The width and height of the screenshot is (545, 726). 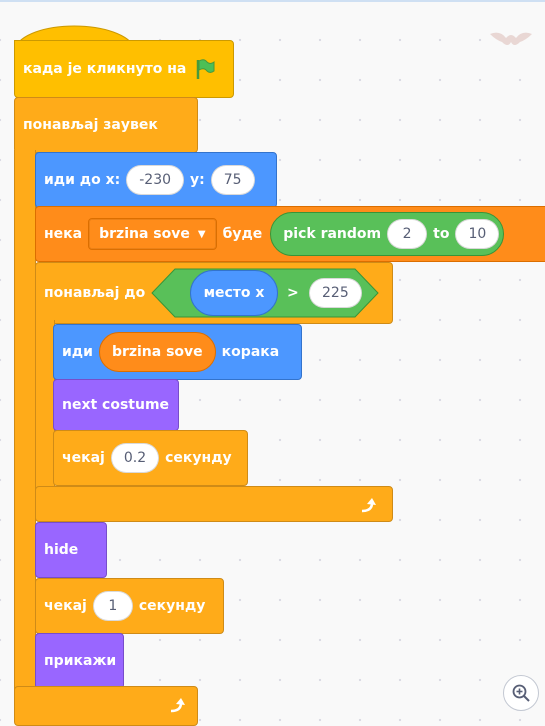 I want to click on forever-block: понављај заувек, so click(x=106, y=125).